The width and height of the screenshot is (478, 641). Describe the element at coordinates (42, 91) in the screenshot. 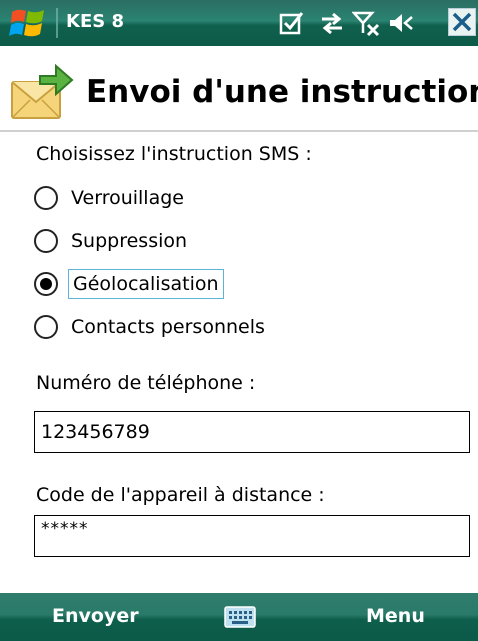

I see `envelope-arrow-icon` at that location.